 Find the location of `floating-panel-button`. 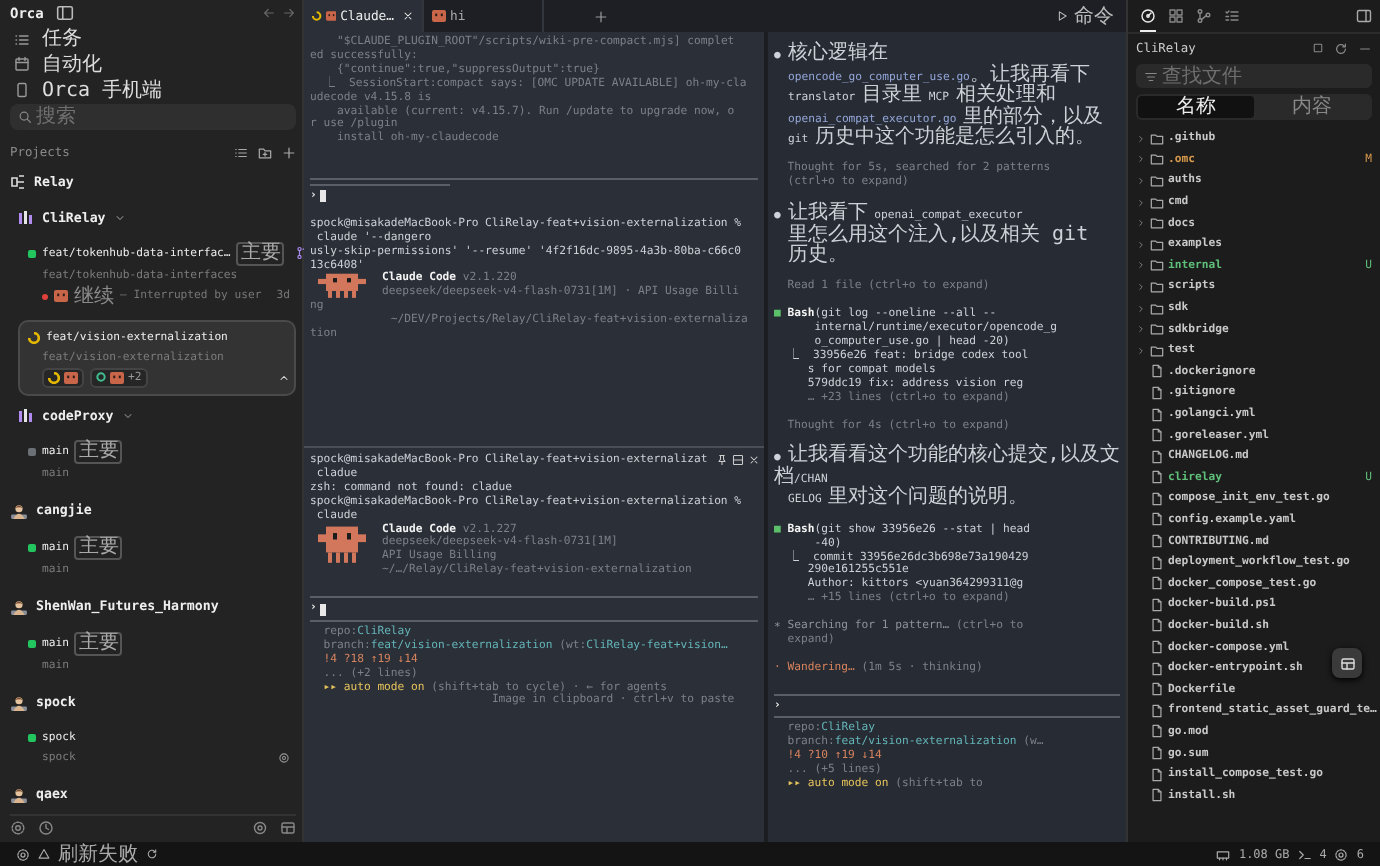

floating-panel-button is located at coordinates (1347, 663).